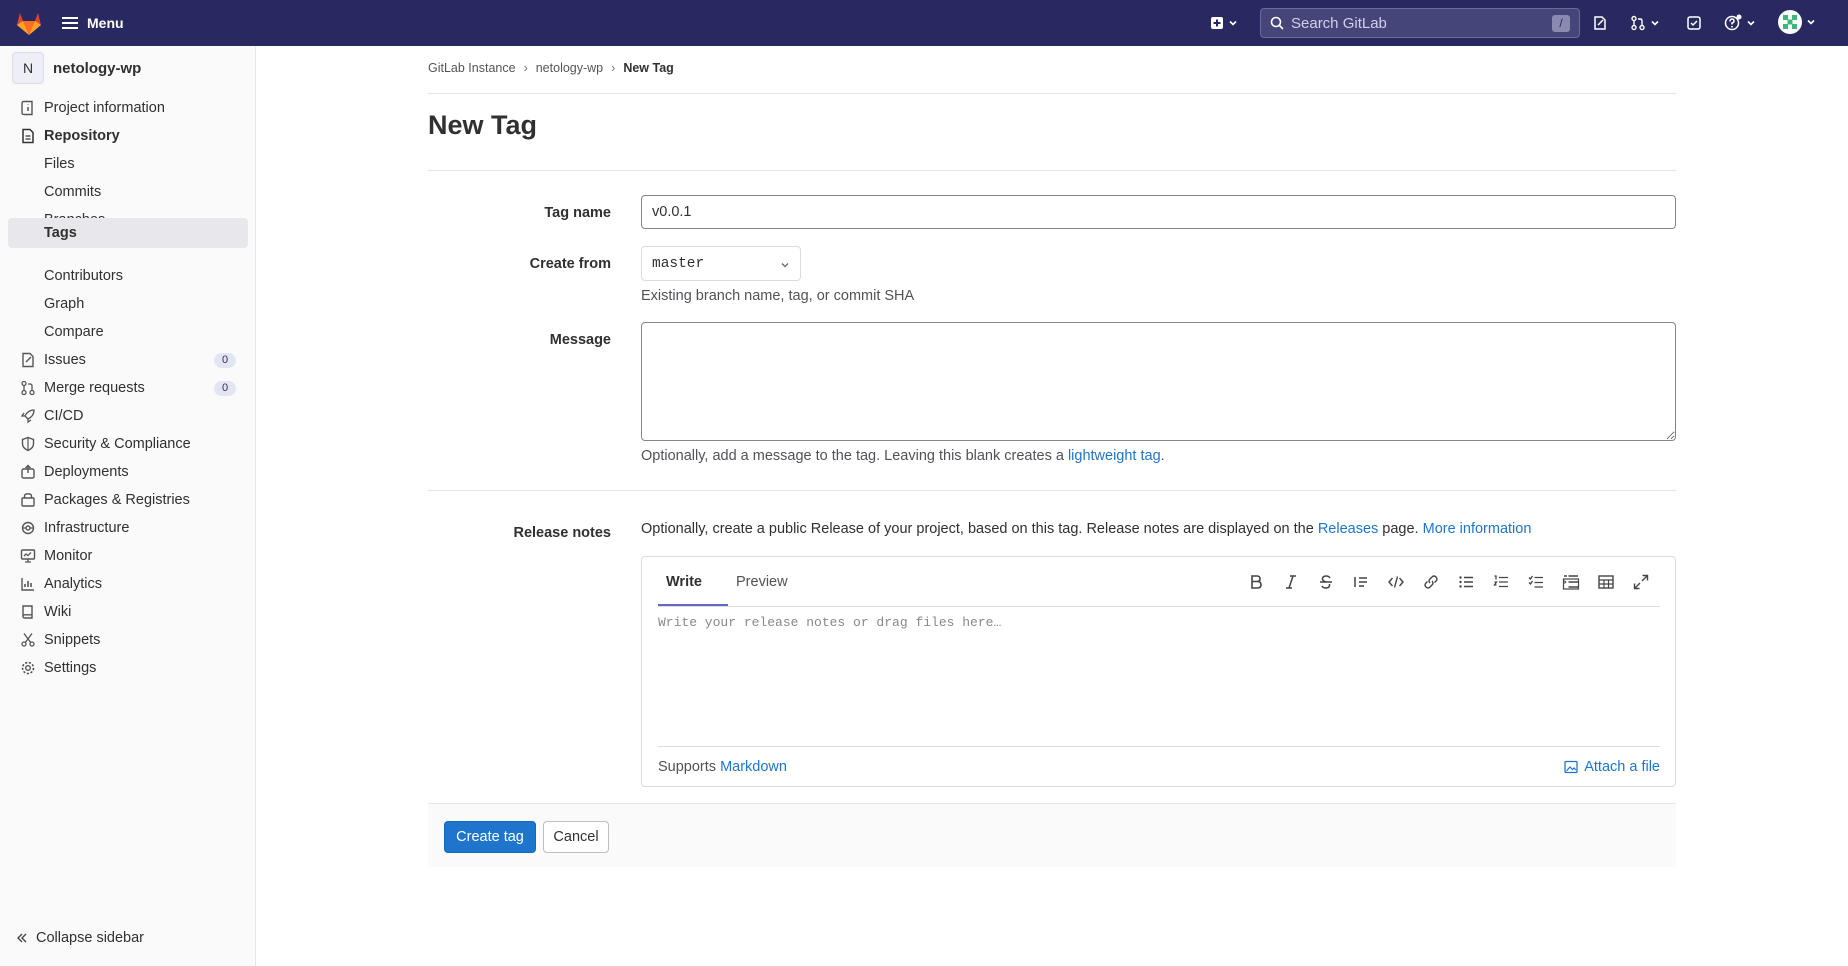  Describe the element at coordinates (80, 938) in the screenshot. I see `collapse-sidebar-button: Collapse sidebar` at that location.